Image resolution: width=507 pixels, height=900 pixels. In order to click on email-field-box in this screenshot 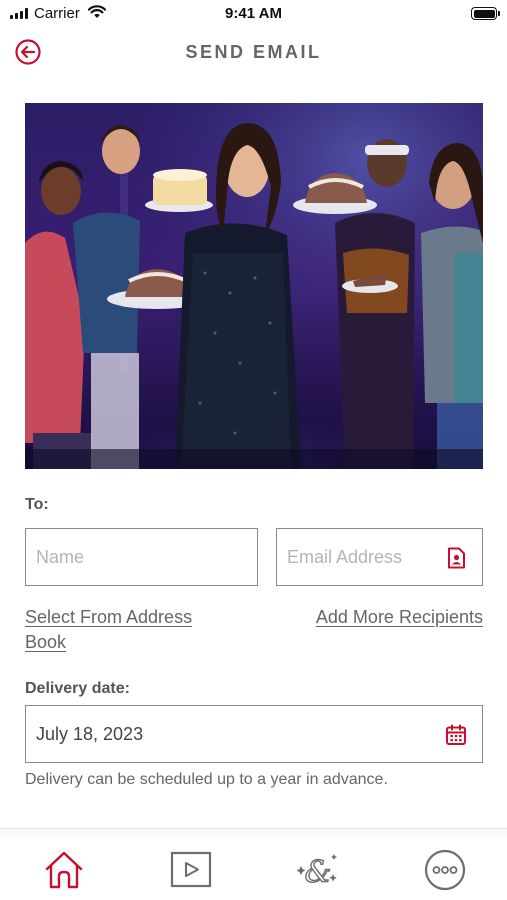, I will do `click(379, 557)`.